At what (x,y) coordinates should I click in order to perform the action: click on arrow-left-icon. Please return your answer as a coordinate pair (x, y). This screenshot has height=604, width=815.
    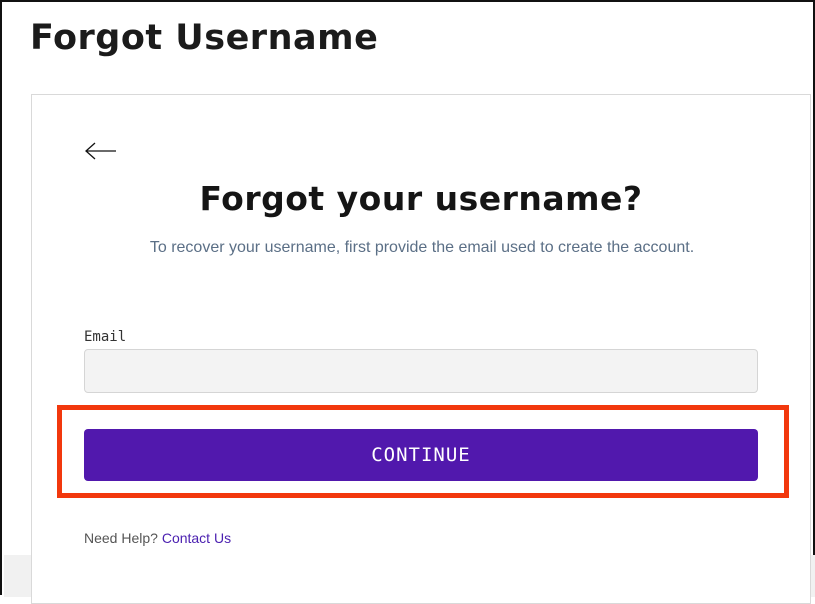
    Looking at the image, I should click on (101, 151).